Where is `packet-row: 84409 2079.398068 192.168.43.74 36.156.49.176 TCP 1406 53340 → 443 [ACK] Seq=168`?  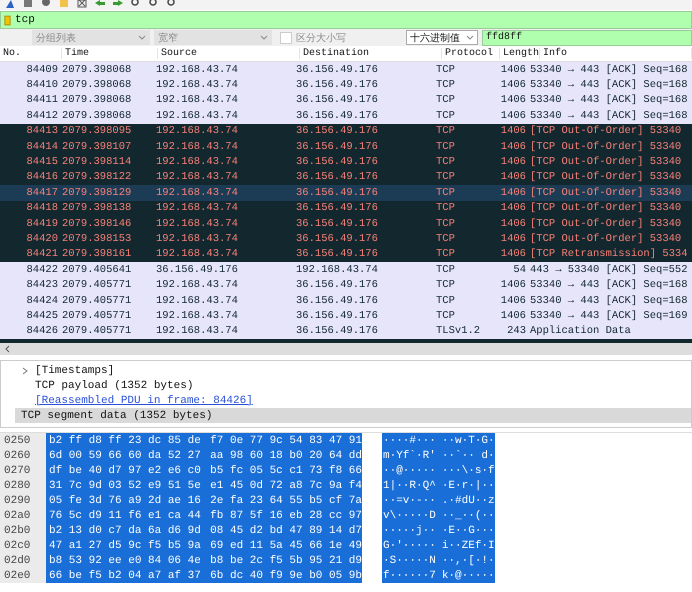 packet-row: 84409 2079.398068 192.168.43.74 36.156.49.176 TCP 1406 53340 → 443 [ACK] Seq=168 is located at coordinates (346, 70).